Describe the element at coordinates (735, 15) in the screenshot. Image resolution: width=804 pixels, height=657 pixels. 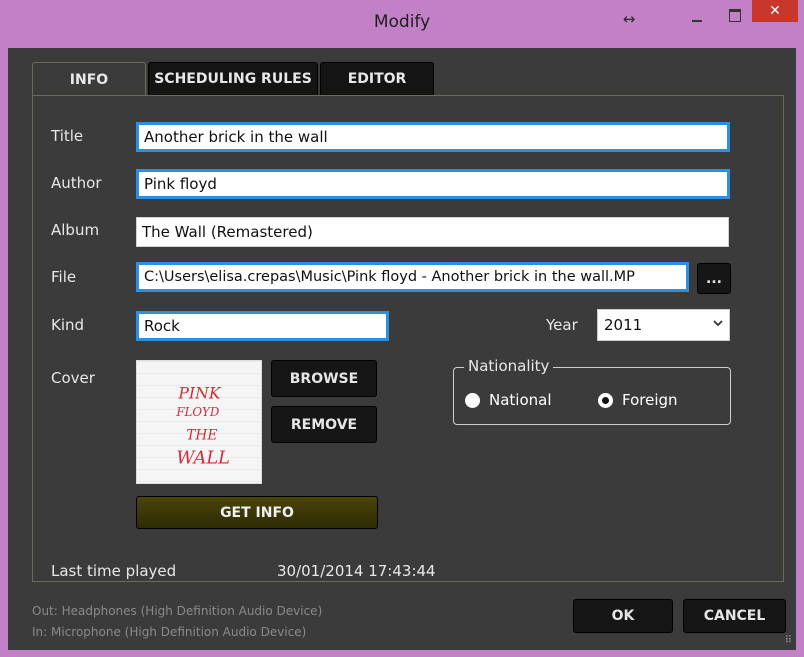
I see `maximize-button` at that location.